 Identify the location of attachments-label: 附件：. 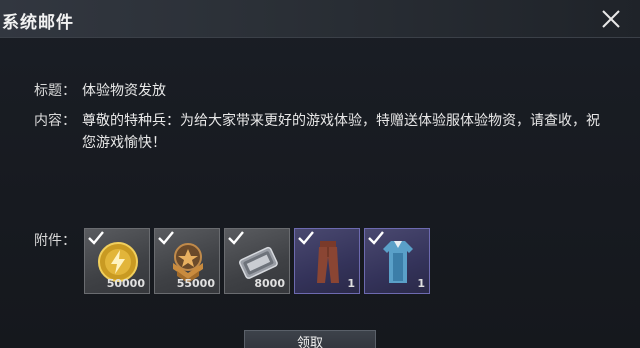
(55, 241).